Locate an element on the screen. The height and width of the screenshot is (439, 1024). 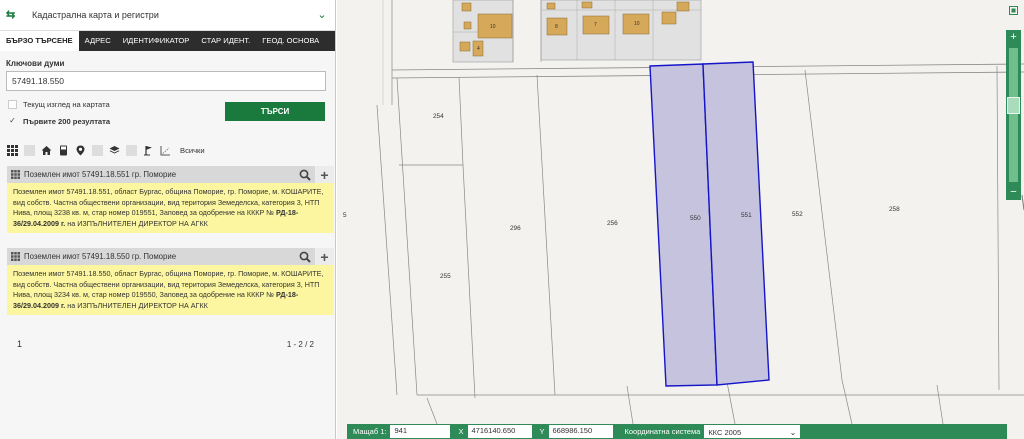
tab-geodetic-base: ГЕОД. ОСНОВА is located at coordinates (290, 41).